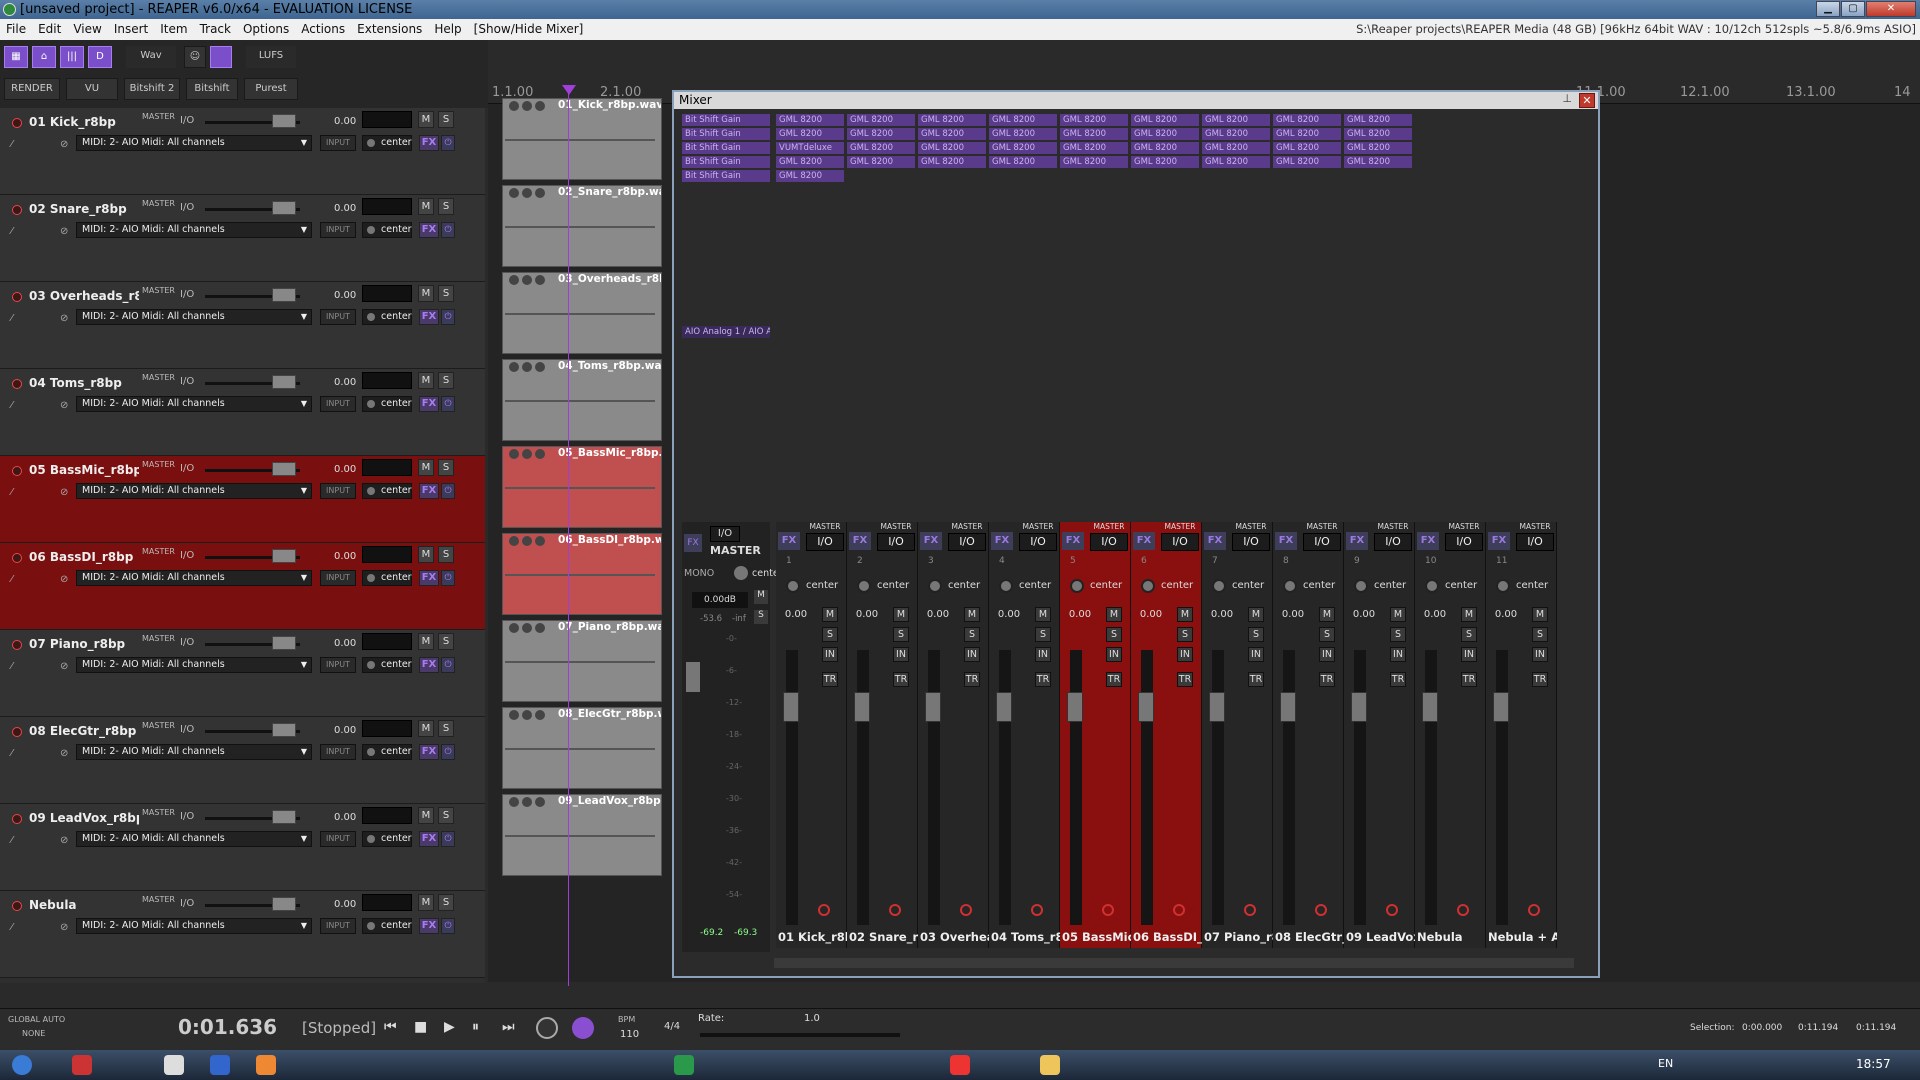 The width and height of the screenshot is (1920, 1080). What do you see at coordinates (569, 90) in the screenshot?
I see `playhead-marker-icon` at bounding box center [569, 90].